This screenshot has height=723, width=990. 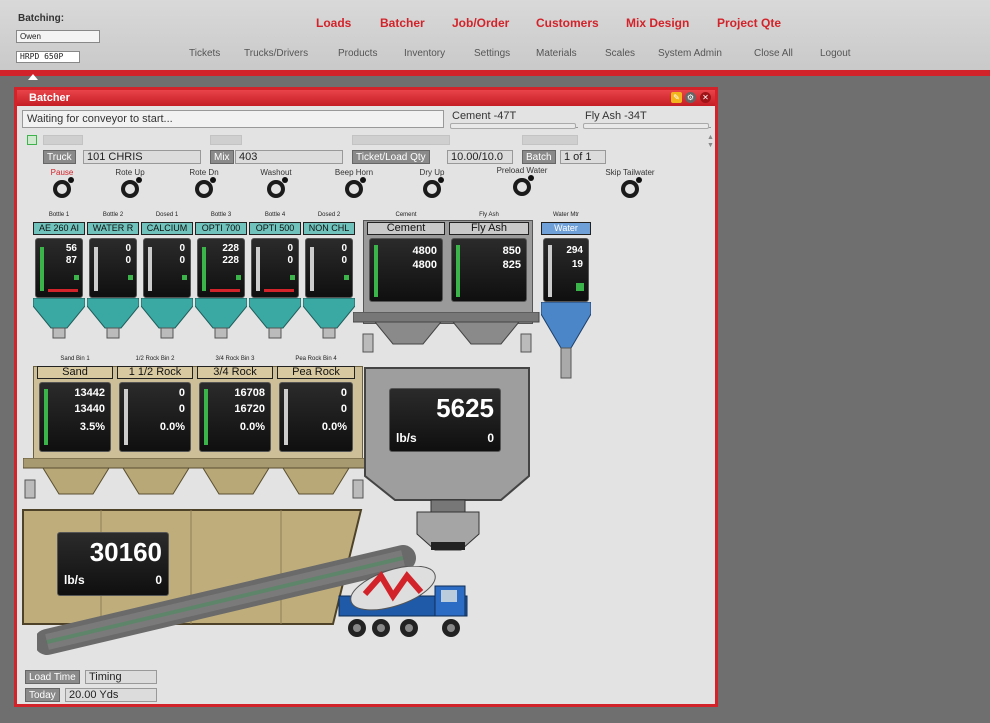 What do you see at coordinates (230, 248) in the screenshot?
I see `actual-weight: 228` at bounding box center [230, 248].